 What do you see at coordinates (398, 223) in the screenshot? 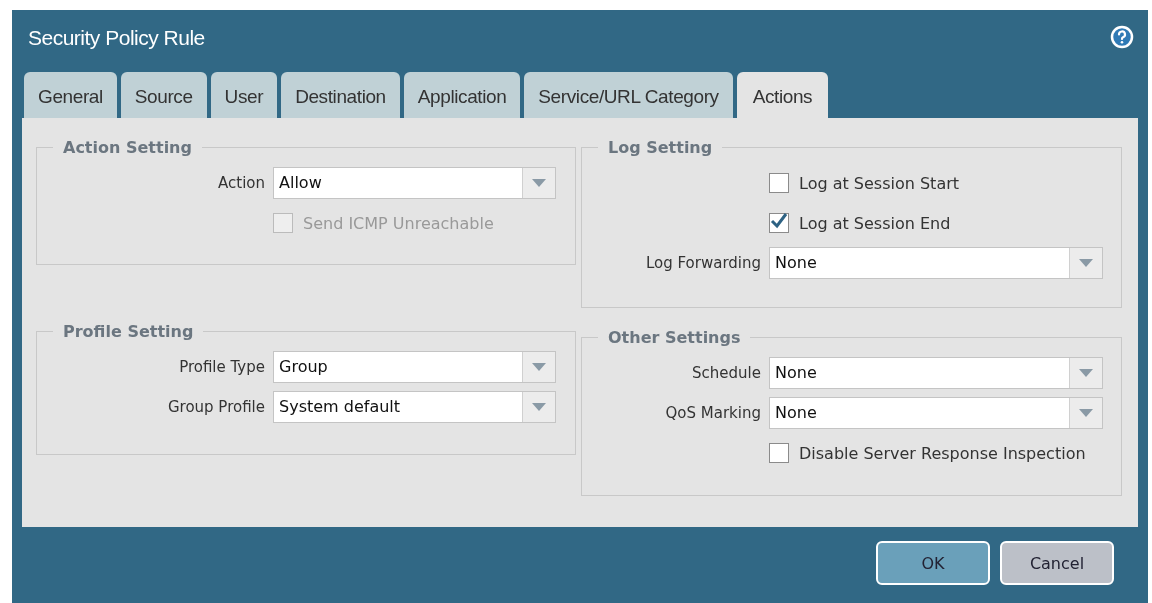
I see `checkbox-label: Send ICMP Unreachable` at bounding box center [398, 223].